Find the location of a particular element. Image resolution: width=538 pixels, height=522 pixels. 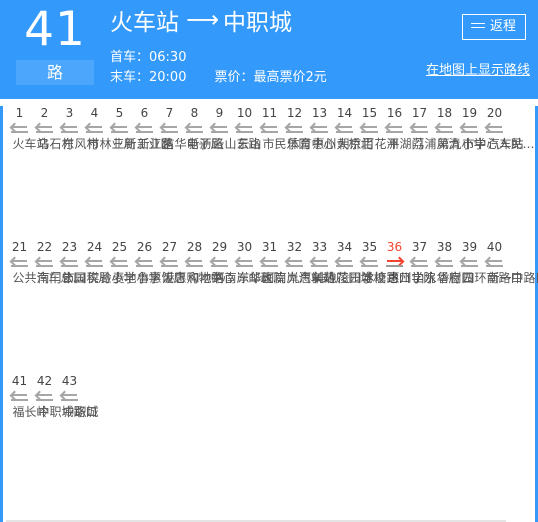

stop-name: 新江路 is located at coordinates (155, 144).